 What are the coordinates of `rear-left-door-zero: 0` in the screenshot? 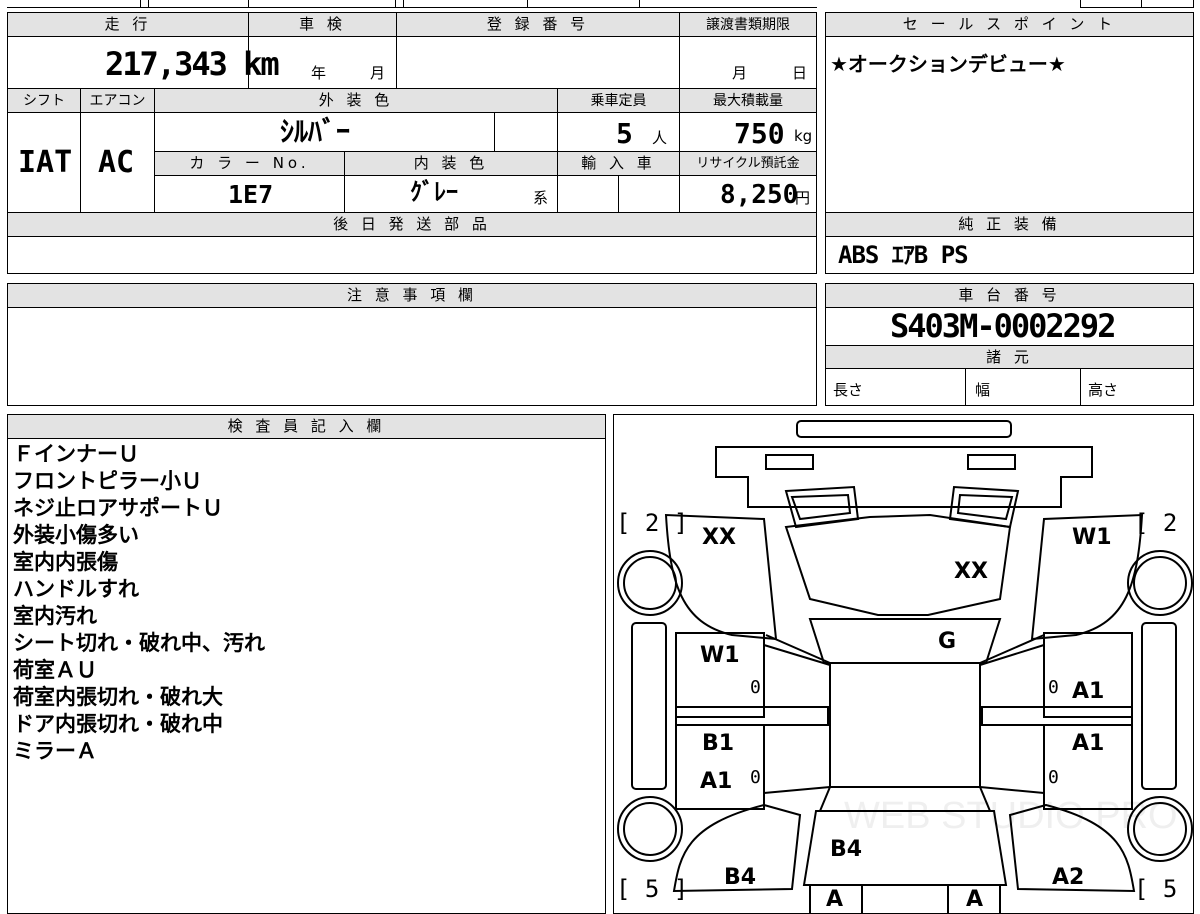 It's located at (755, 777).